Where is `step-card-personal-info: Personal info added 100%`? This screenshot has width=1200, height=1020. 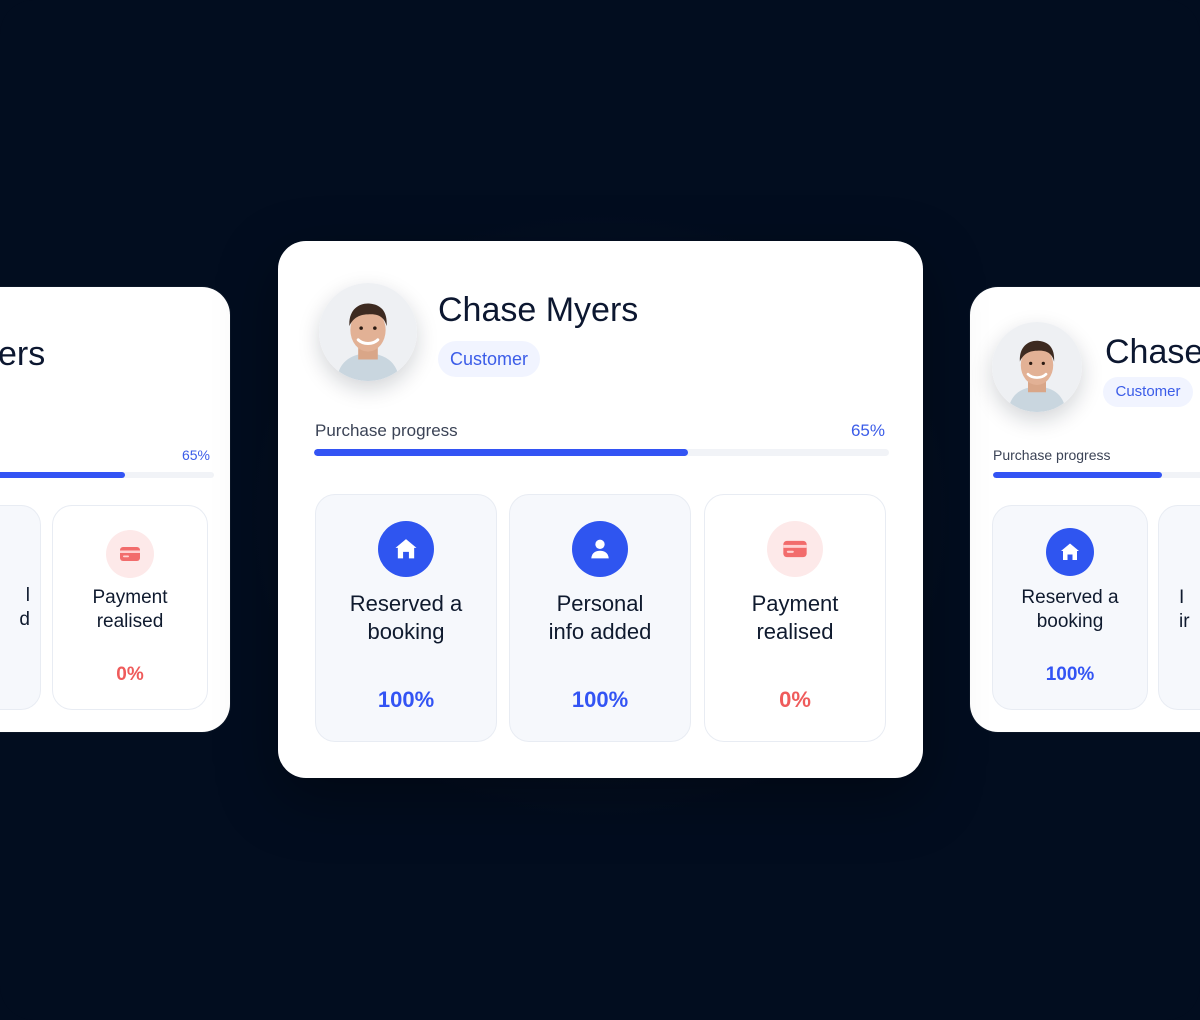 step-card-personal-info: Personal info added 100% is located at coordinates (600, 618).